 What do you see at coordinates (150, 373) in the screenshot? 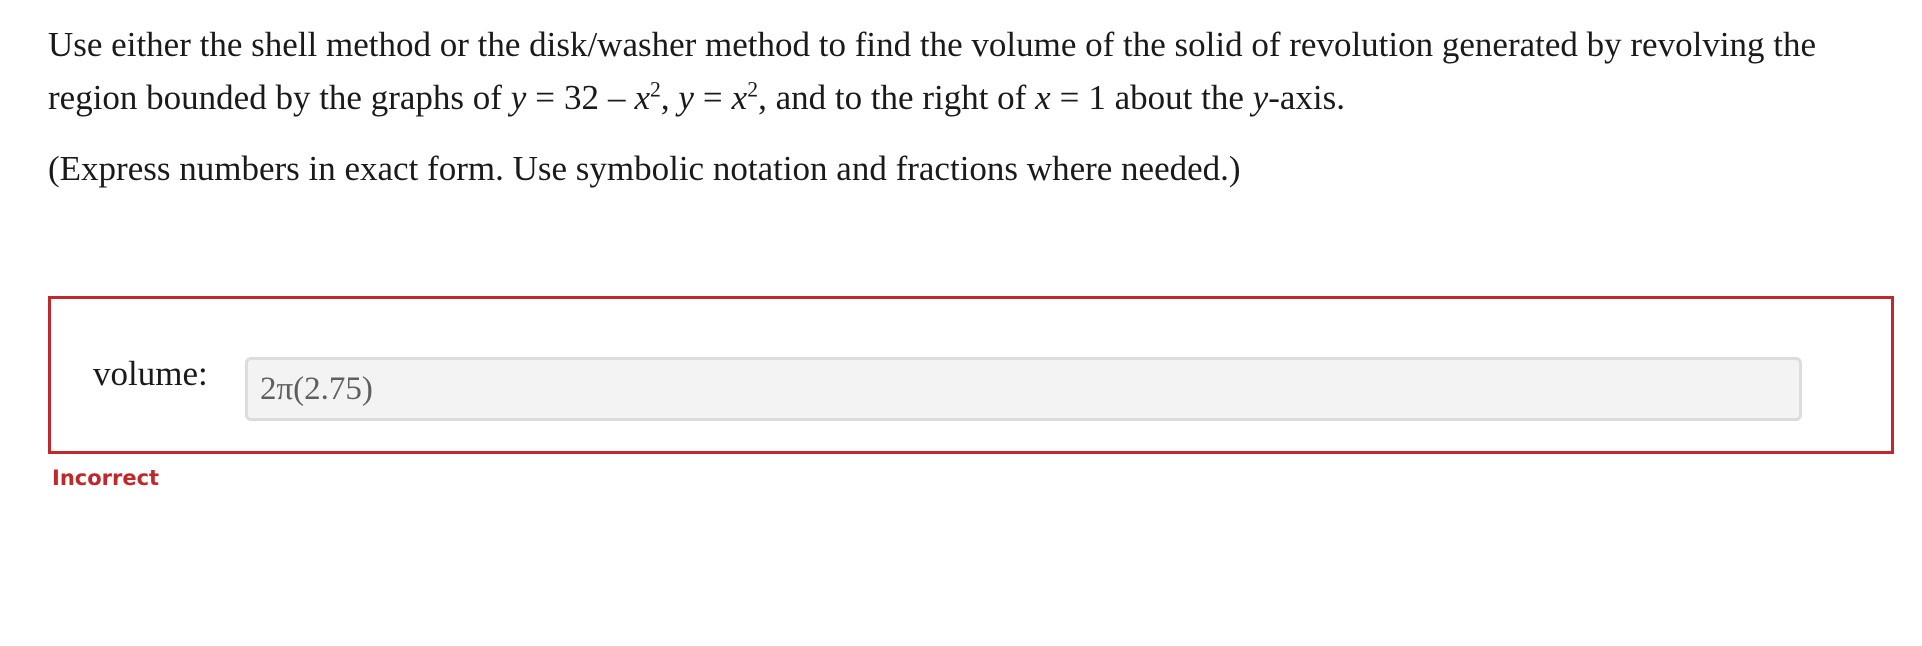
I see `volume-label: volume:` at bounding box center [150, 373].